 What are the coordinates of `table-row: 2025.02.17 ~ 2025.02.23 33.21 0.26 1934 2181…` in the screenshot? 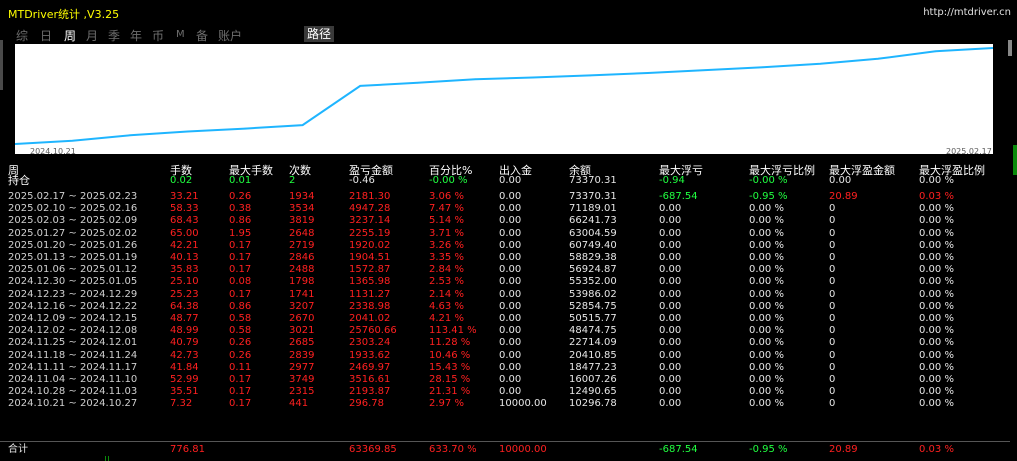 It's located at (505, 197).